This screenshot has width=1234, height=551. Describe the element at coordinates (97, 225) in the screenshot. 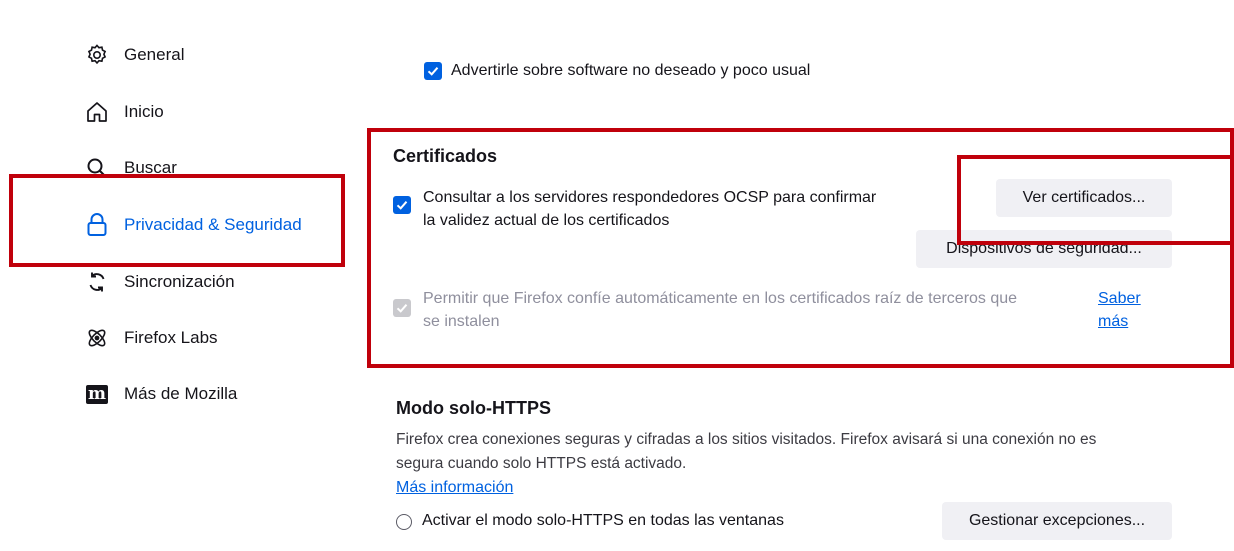

I see `lock-icon` at that location.